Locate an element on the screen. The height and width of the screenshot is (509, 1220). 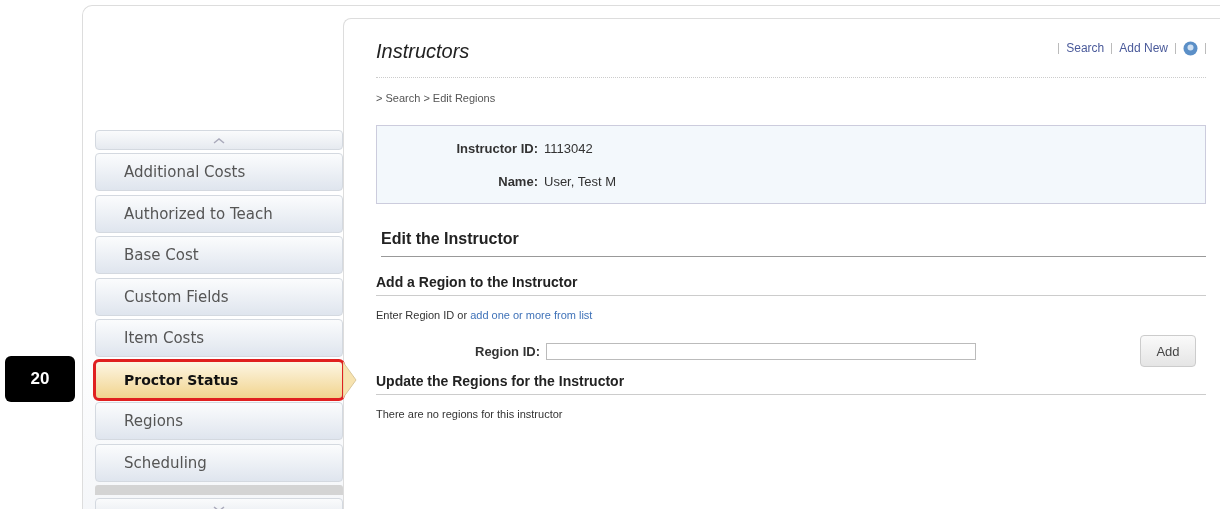
hint-text: Enter Region ID or add one or more from list is located at coordinates (485, 315).